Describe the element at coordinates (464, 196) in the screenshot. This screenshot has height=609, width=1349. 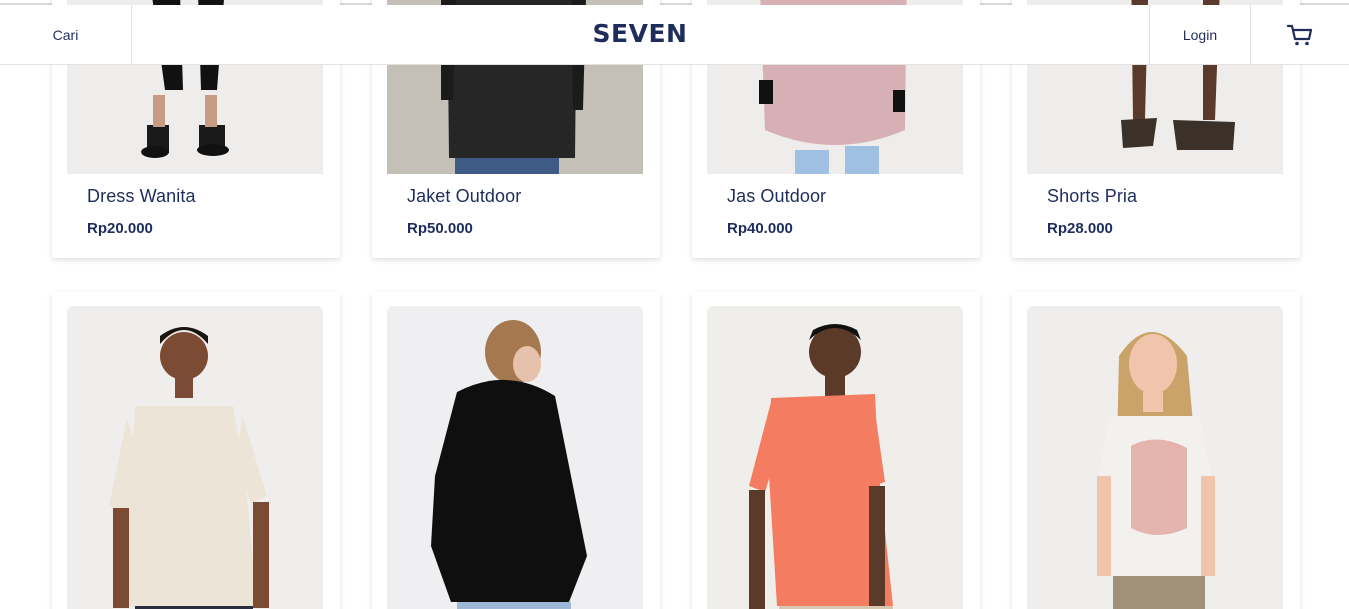
I see `product-name: Jaket Outdoor` at that location.